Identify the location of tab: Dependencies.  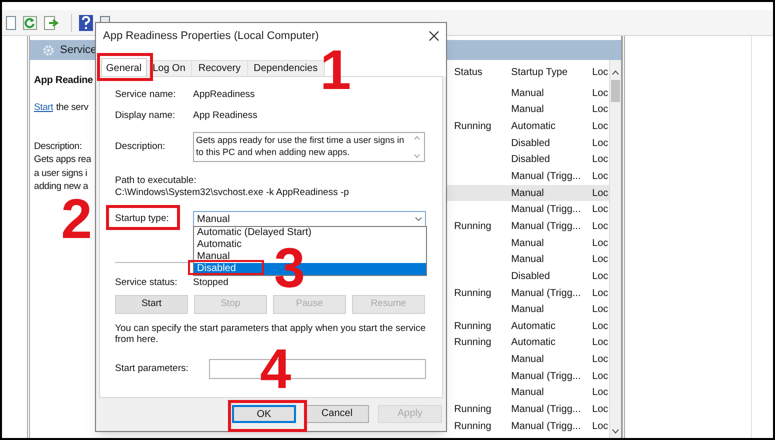
(286, 68).